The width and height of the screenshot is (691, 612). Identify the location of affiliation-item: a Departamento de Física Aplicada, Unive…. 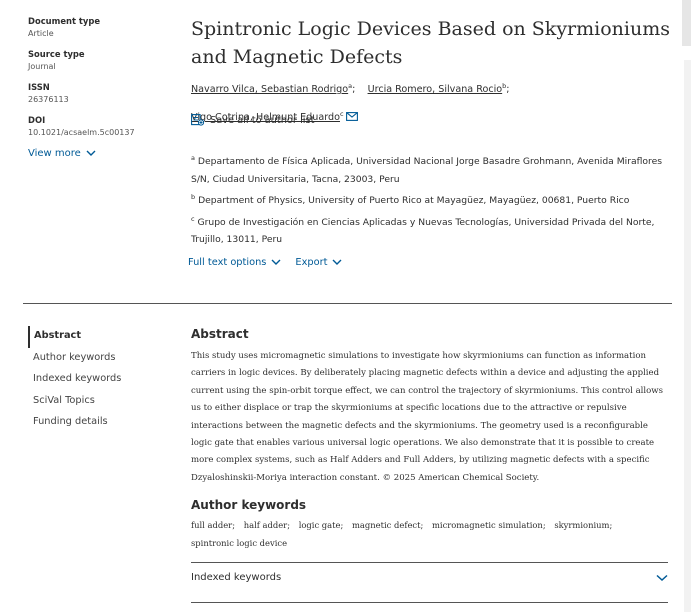
(431, 169).